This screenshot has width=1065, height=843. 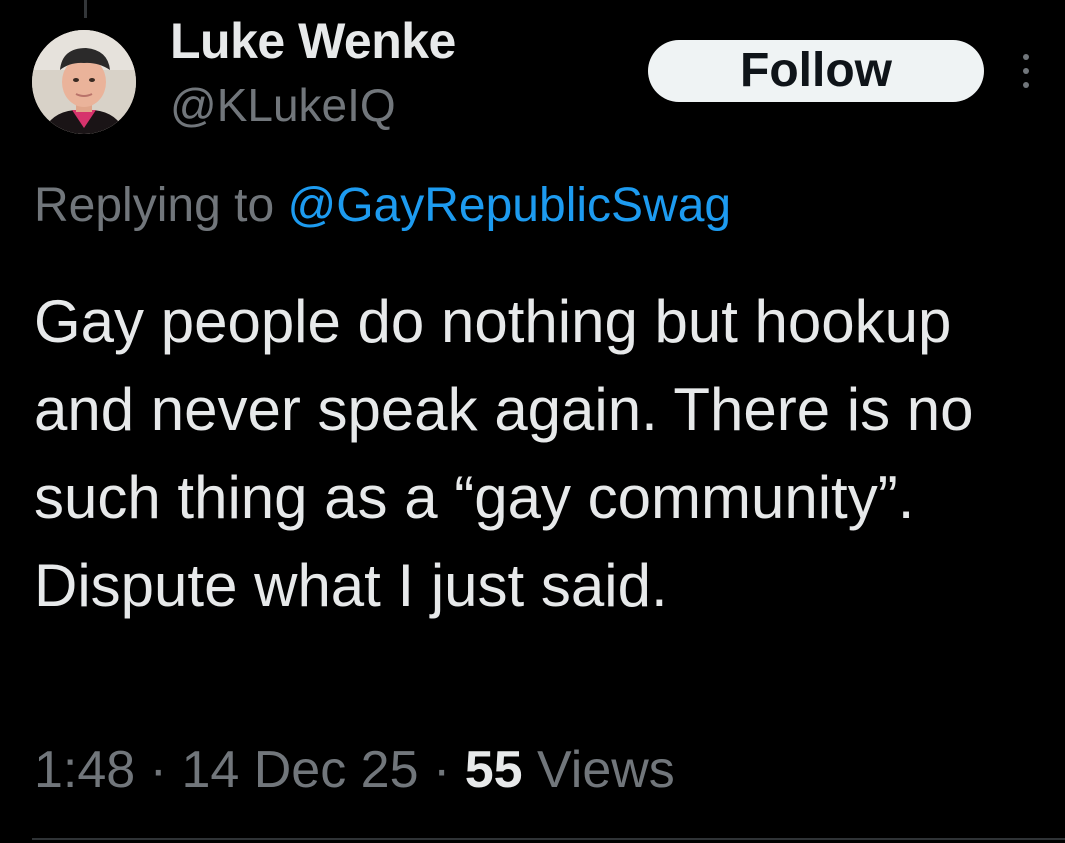 I want to click on avatar-photo, so click(x=84, y=82).